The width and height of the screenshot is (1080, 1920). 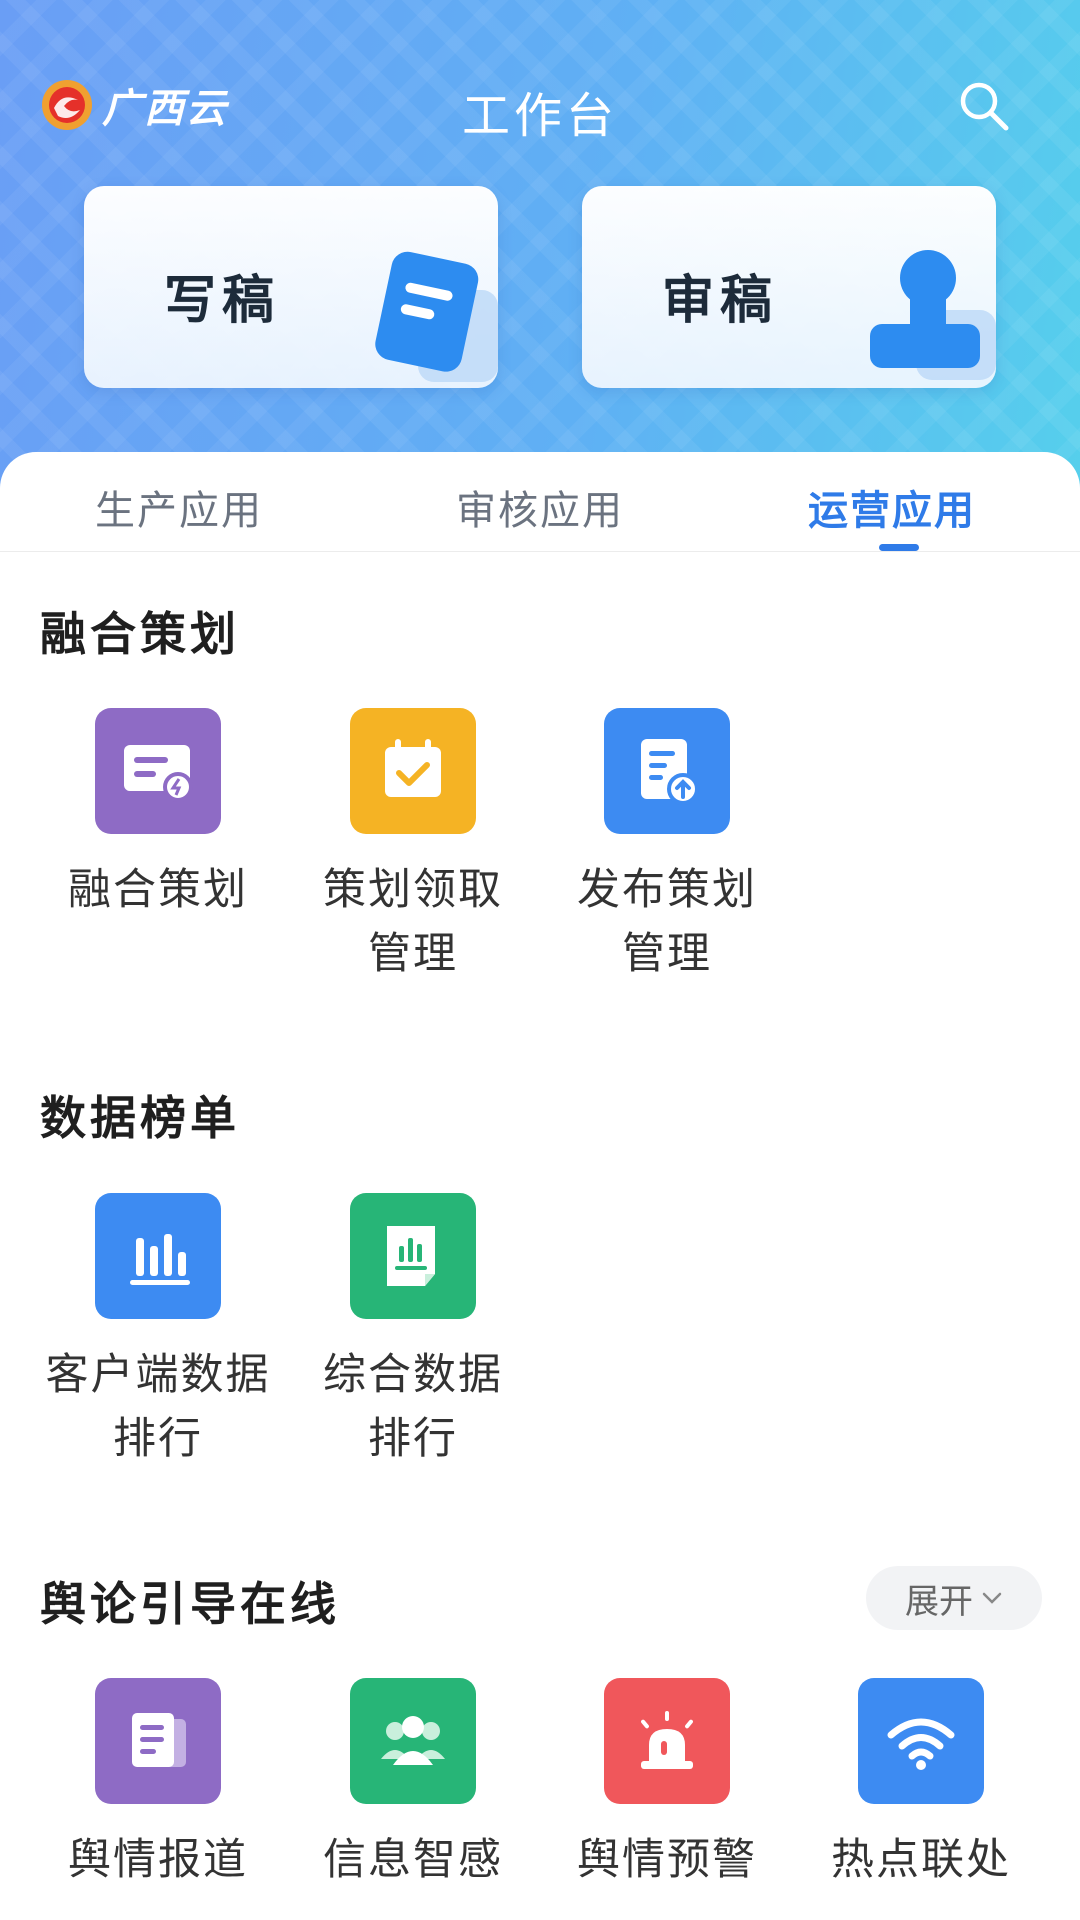 I want to click on calendar-check-icon, so click(x=413, y=771).